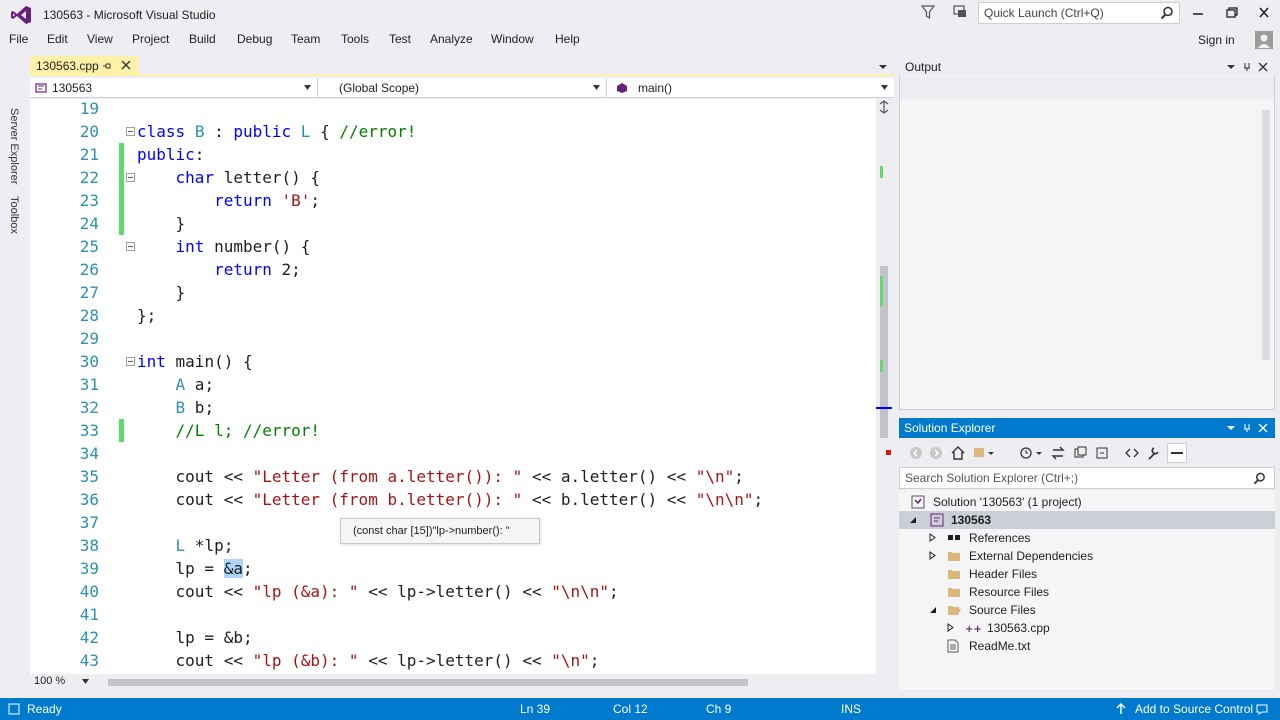 The image size is (1280, 720). I want to click on code-line: 33 //L l; //error!, so click(453, 430).